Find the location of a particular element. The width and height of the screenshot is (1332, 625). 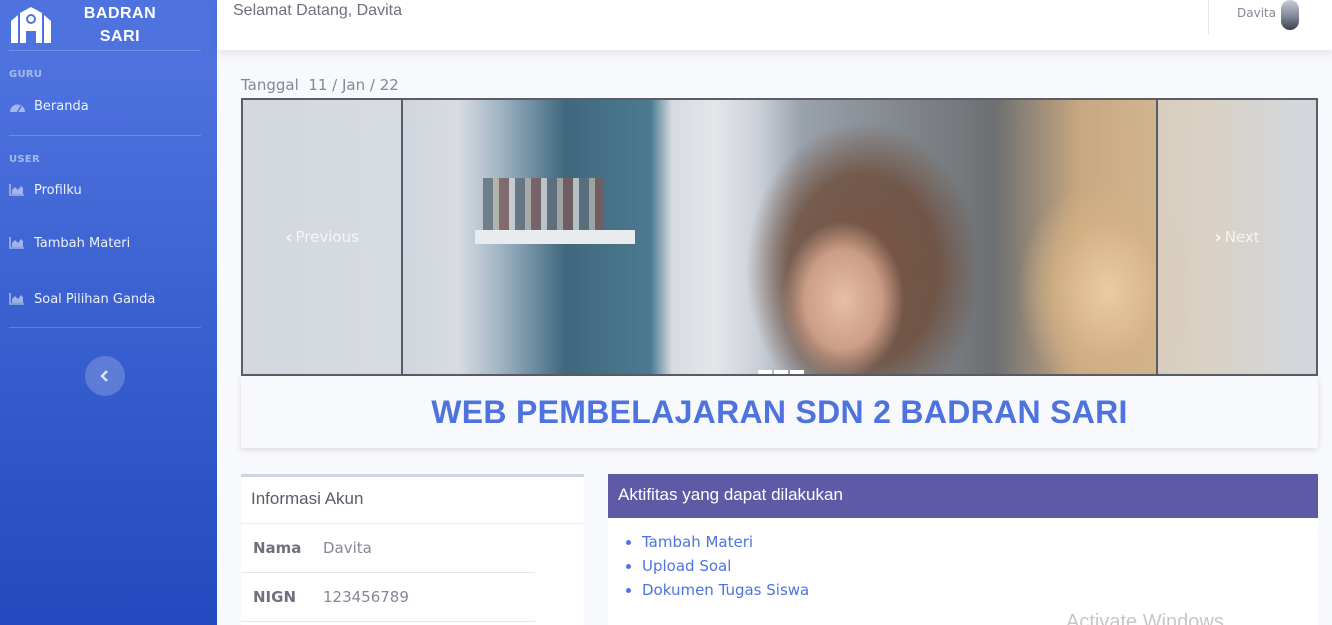

account-info-key: NIGN is located at coordinates (275, 597).